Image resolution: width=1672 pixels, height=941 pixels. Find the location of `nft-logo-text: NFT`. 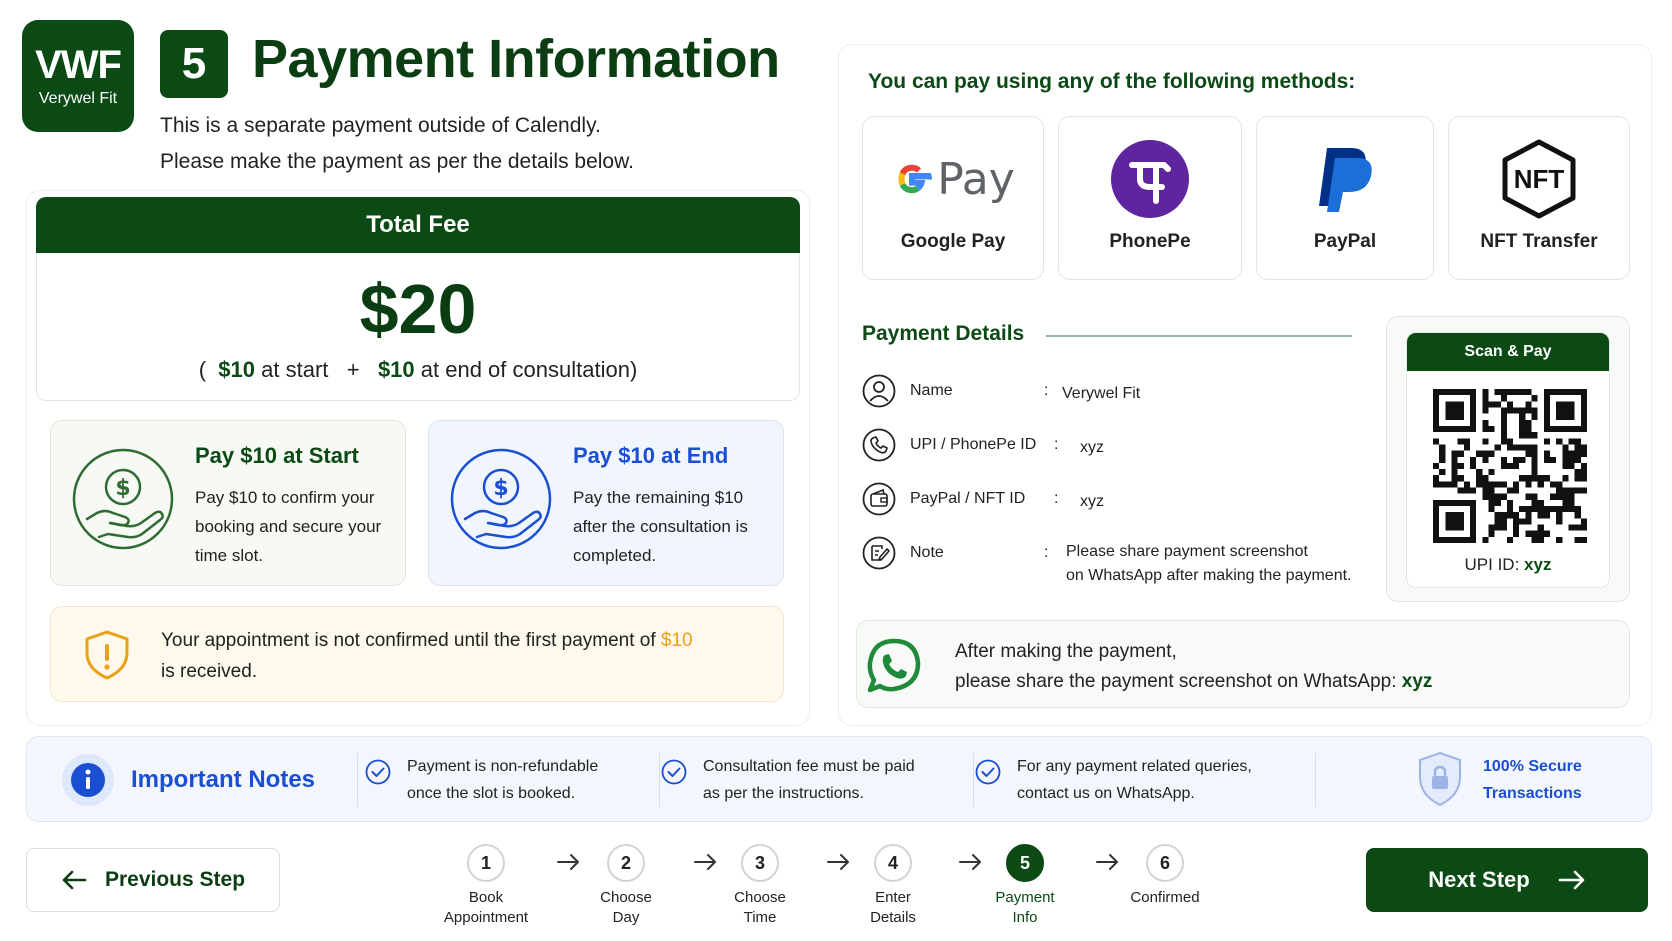

nft-logo-text: NFT is located at coordinates (1539, 178).